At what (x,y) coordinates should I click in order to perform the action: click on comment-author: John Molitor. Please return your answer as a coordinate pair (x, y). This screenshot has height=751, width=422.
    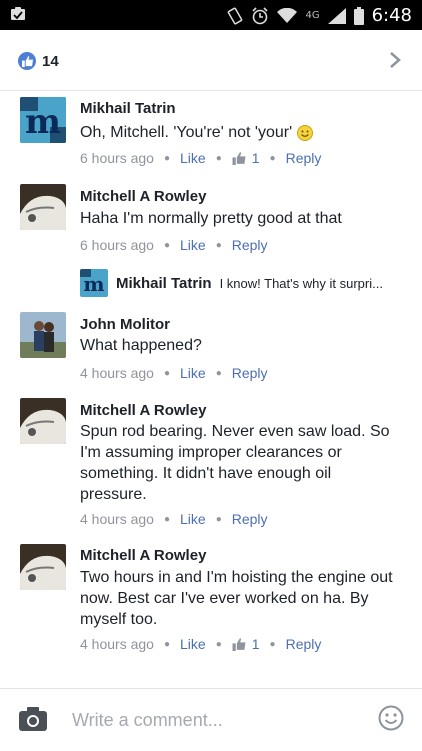
    Looking at the image, I should click on (125, 324).